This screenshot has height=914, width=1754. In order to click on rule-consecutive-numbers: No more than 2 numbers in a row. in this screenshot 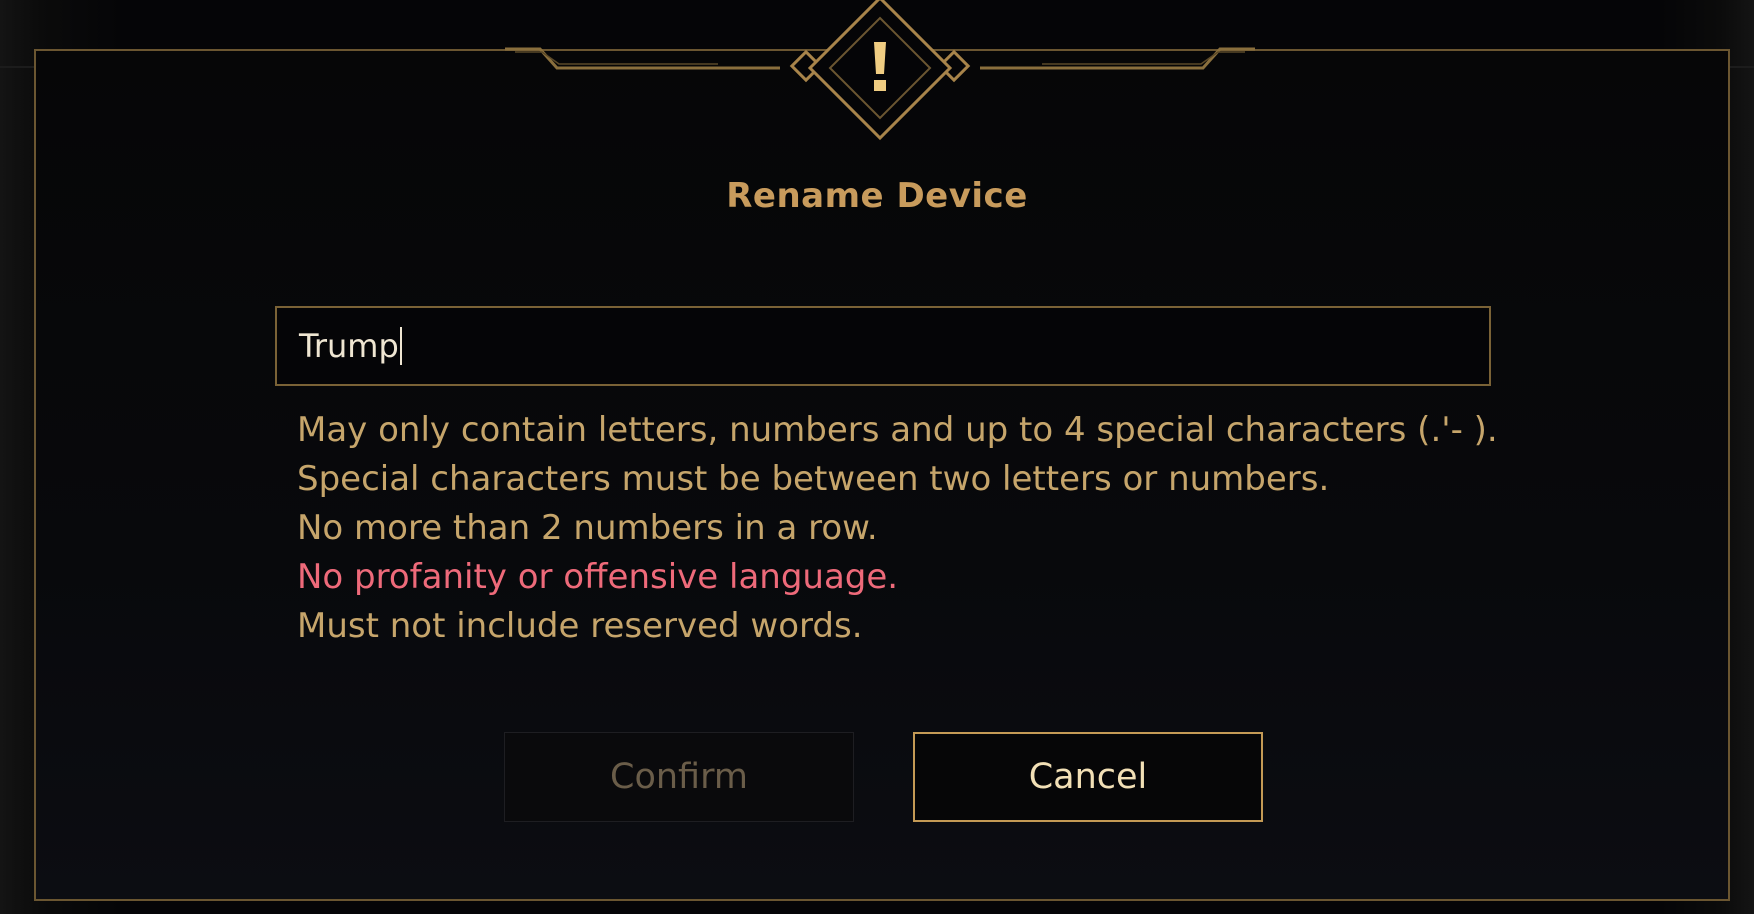, I will do `click(587, 528)`.